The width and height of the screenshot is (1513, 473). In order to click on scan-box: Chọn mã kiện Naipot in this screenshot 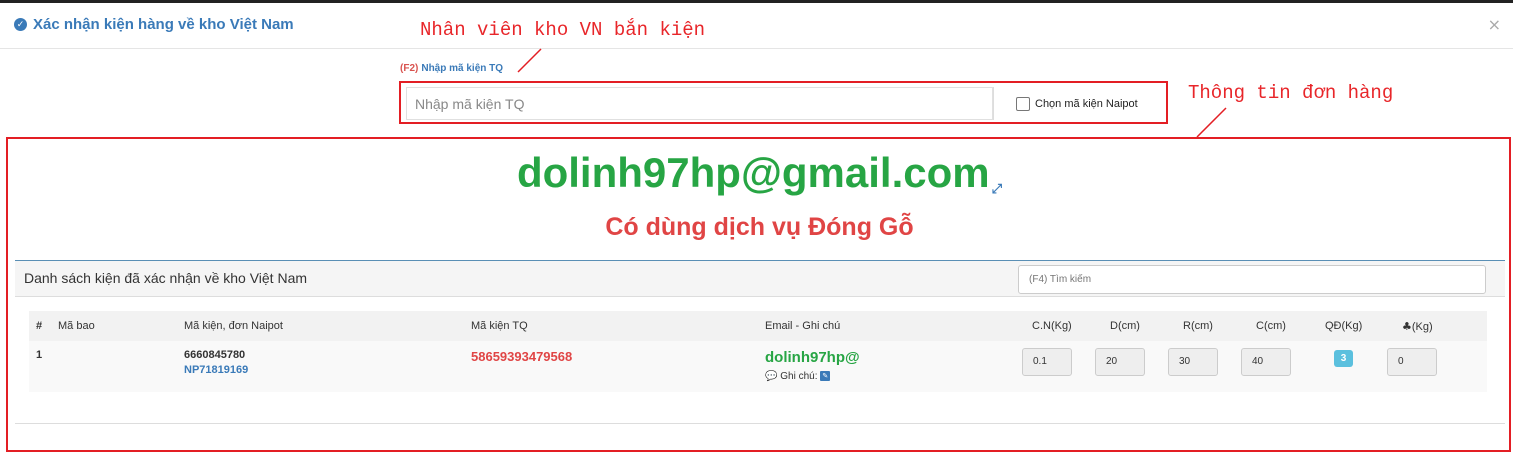, I will do `click(783, 102)`.